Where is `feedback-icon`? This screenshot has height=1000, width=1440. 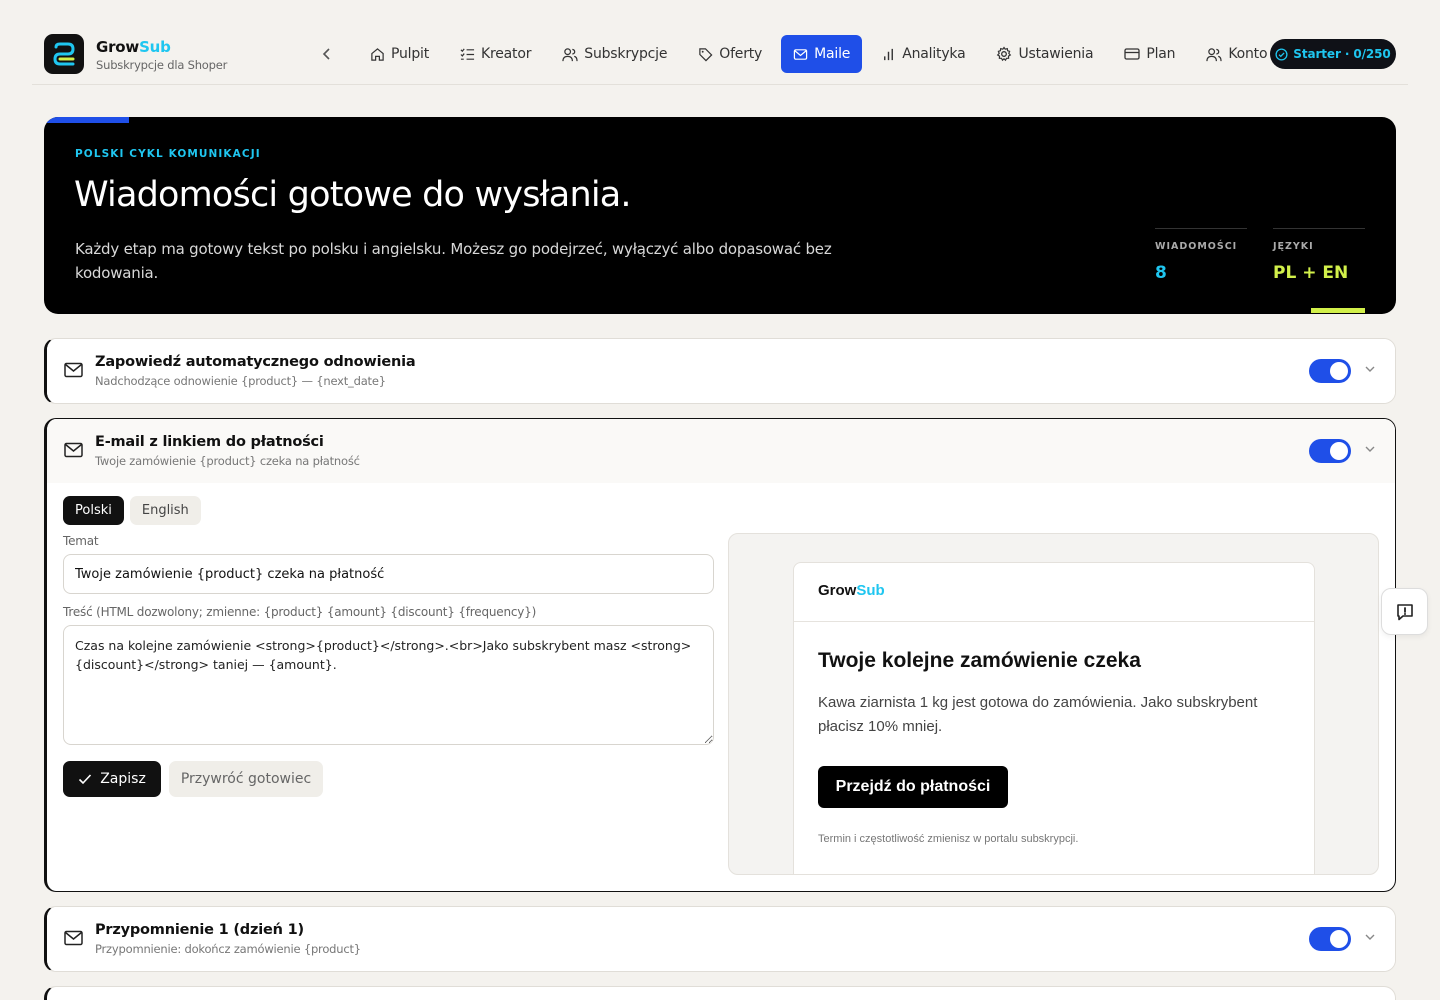 feedback-icon is located at coordinates (1404, 611).